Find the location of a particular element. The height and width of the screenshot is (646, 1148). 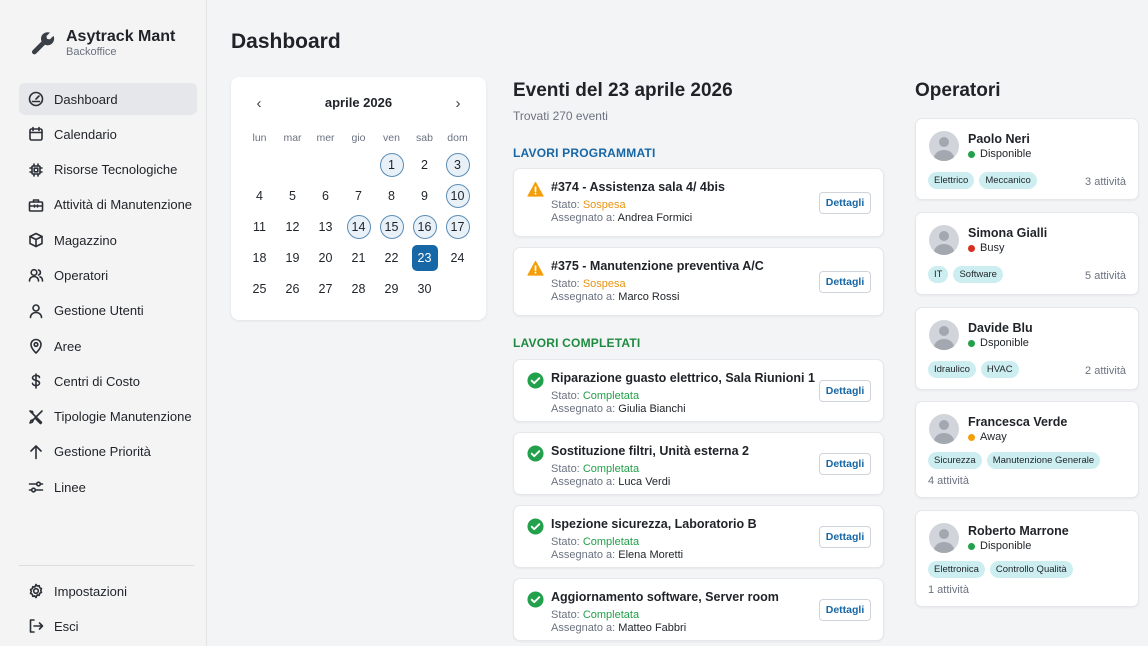

event-status-value: Sospesa is located at coordinates (604, 284).